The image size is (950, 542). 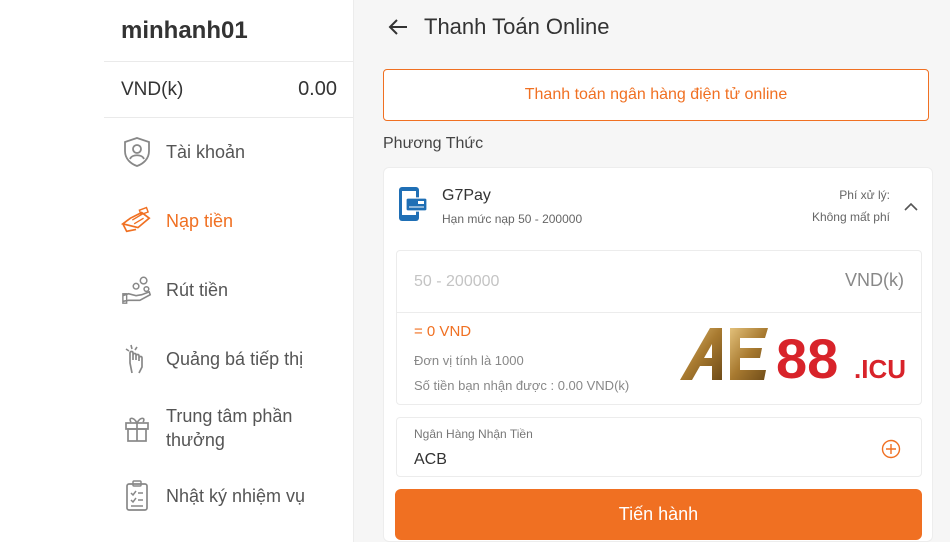 I want to click on method-section-label: Phương Thức, so click(x=433, y=143).